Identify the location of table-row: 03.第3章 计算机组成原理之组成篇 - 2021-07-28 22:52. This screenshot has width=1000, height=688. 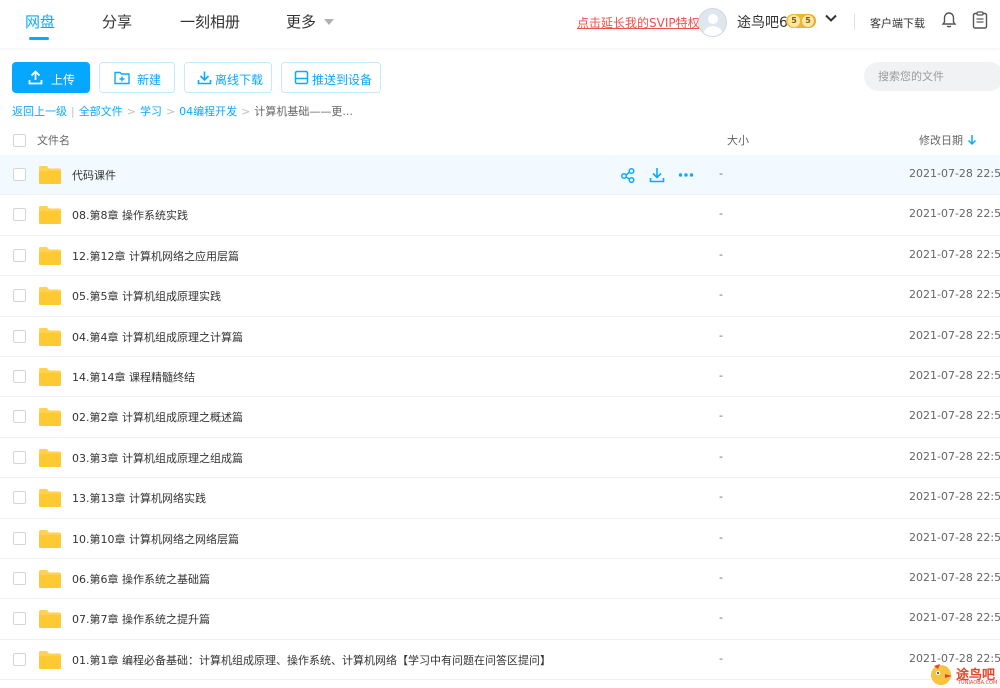
(500, 458).